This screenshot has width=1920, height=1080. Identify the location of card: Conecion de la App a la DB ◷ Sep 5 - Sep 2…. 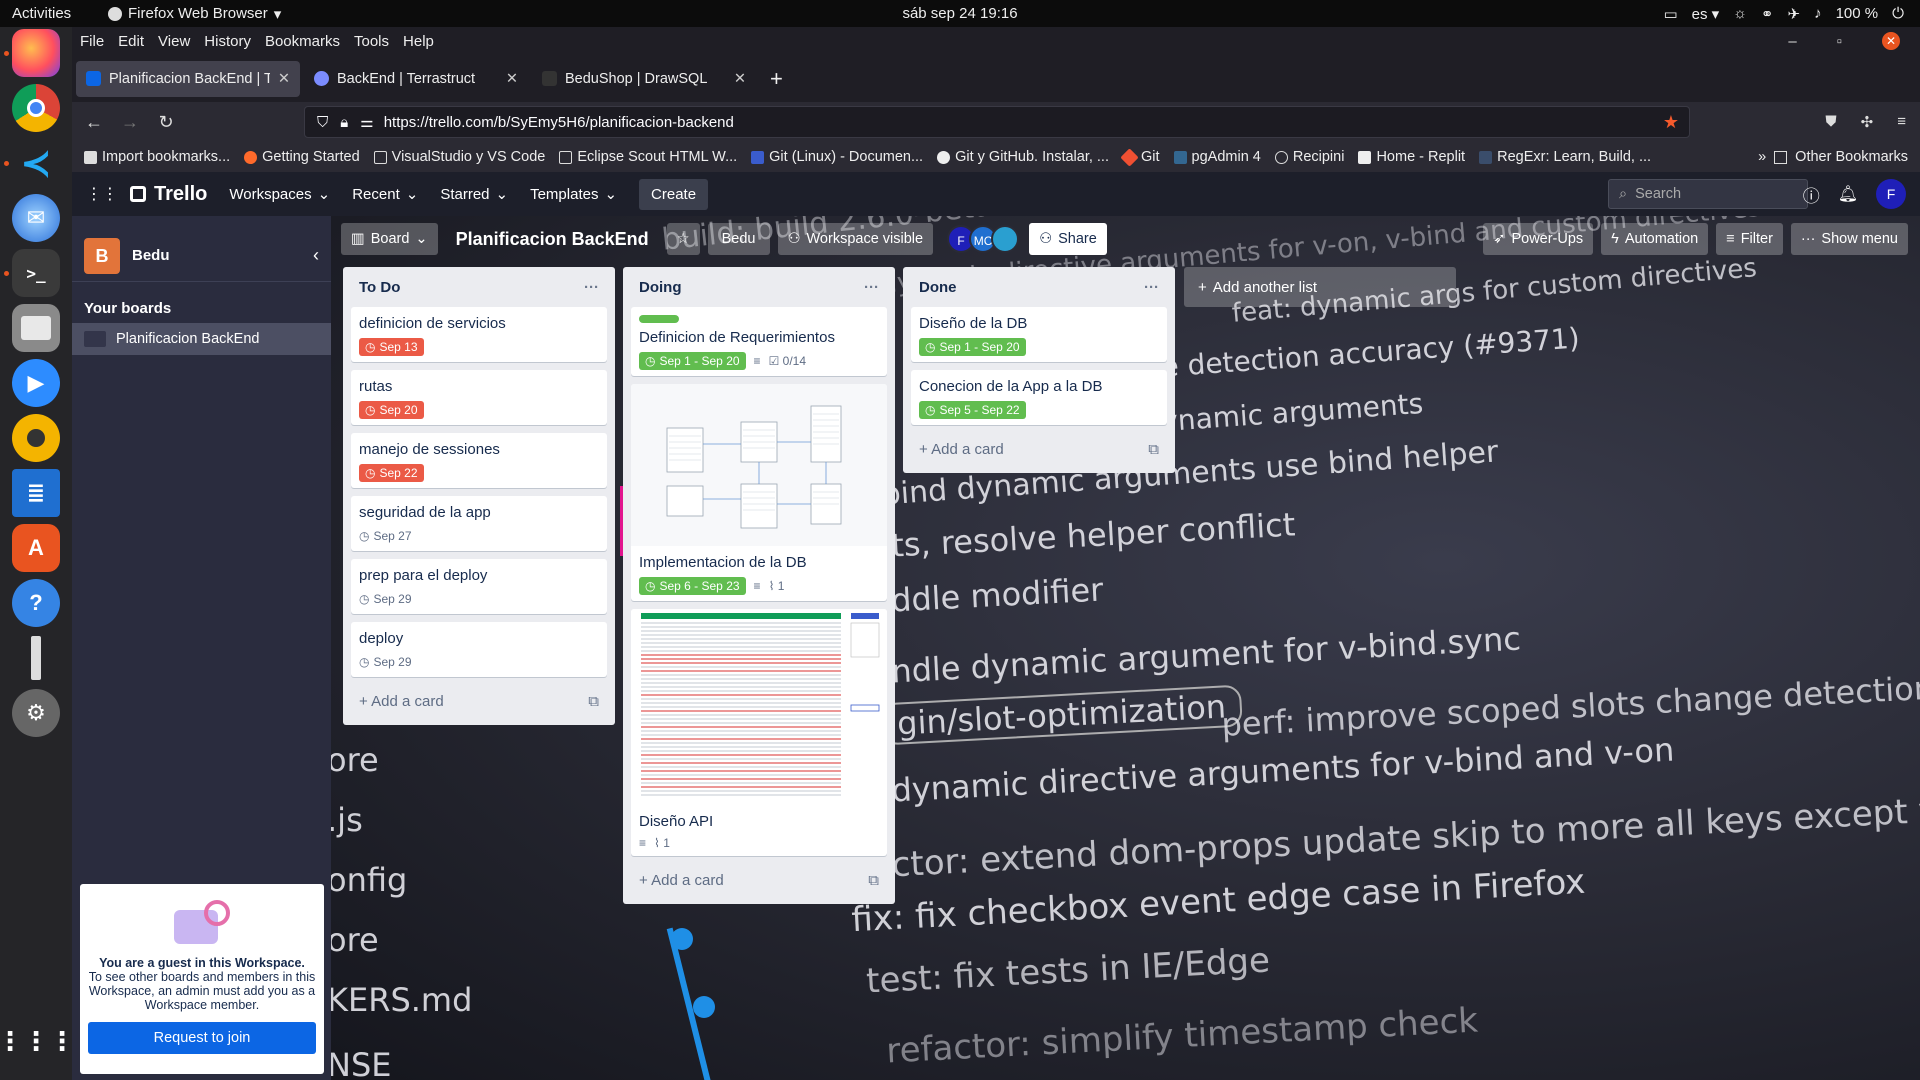
(1039, 397).